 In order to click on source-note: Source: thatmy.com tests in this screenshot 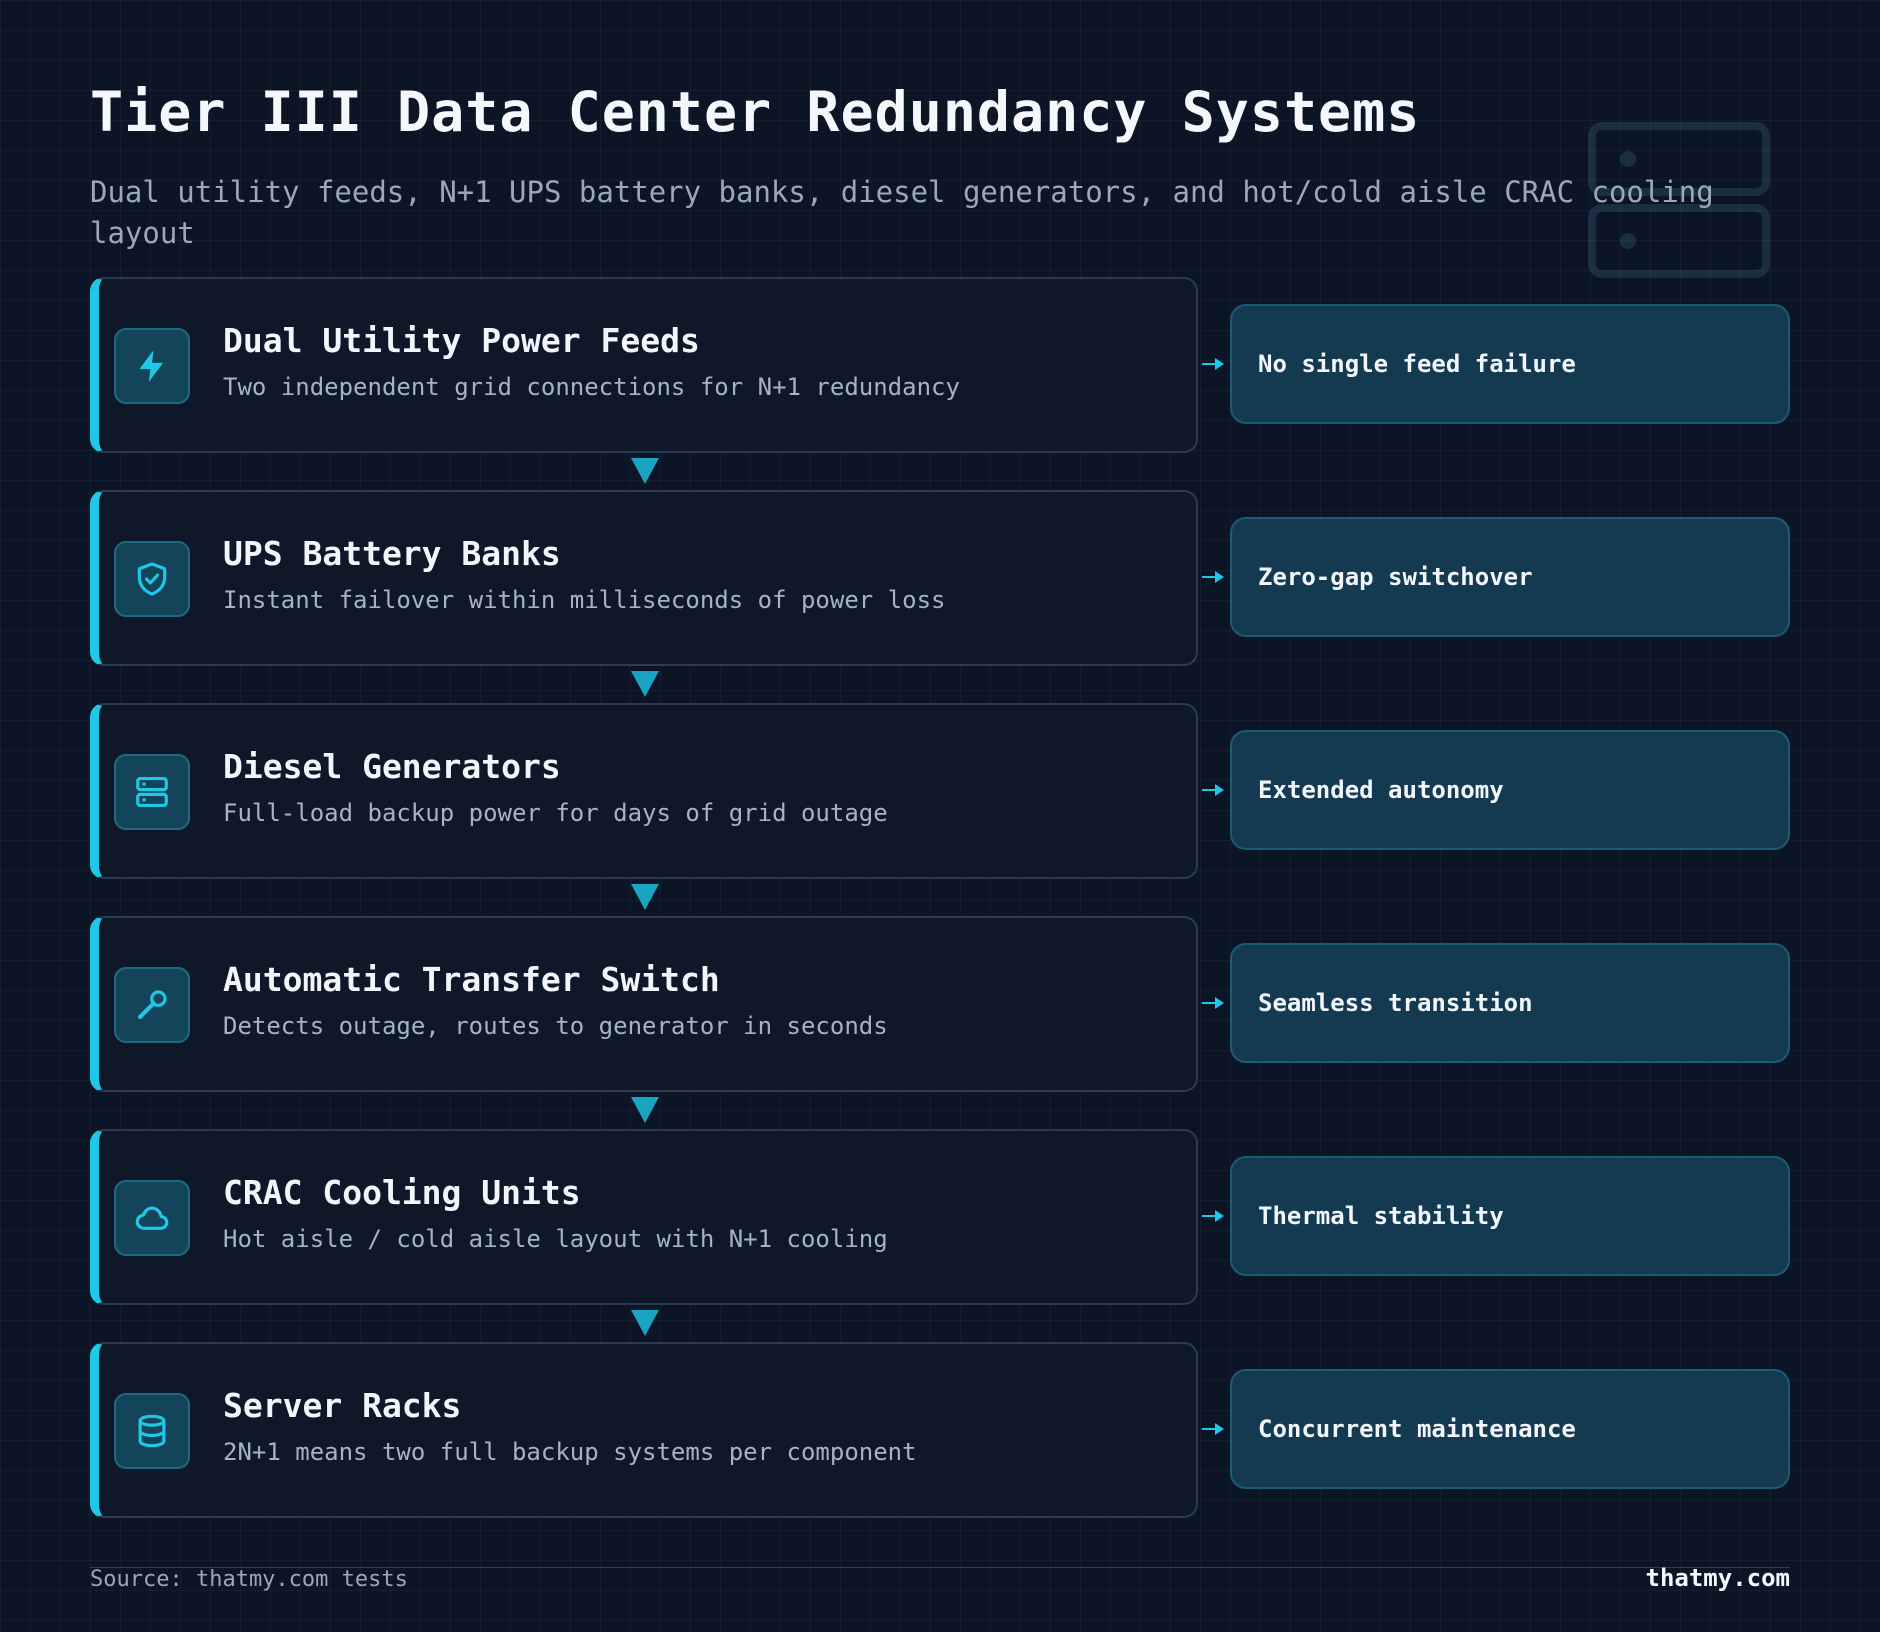, I will do `click(249, 1579)`.